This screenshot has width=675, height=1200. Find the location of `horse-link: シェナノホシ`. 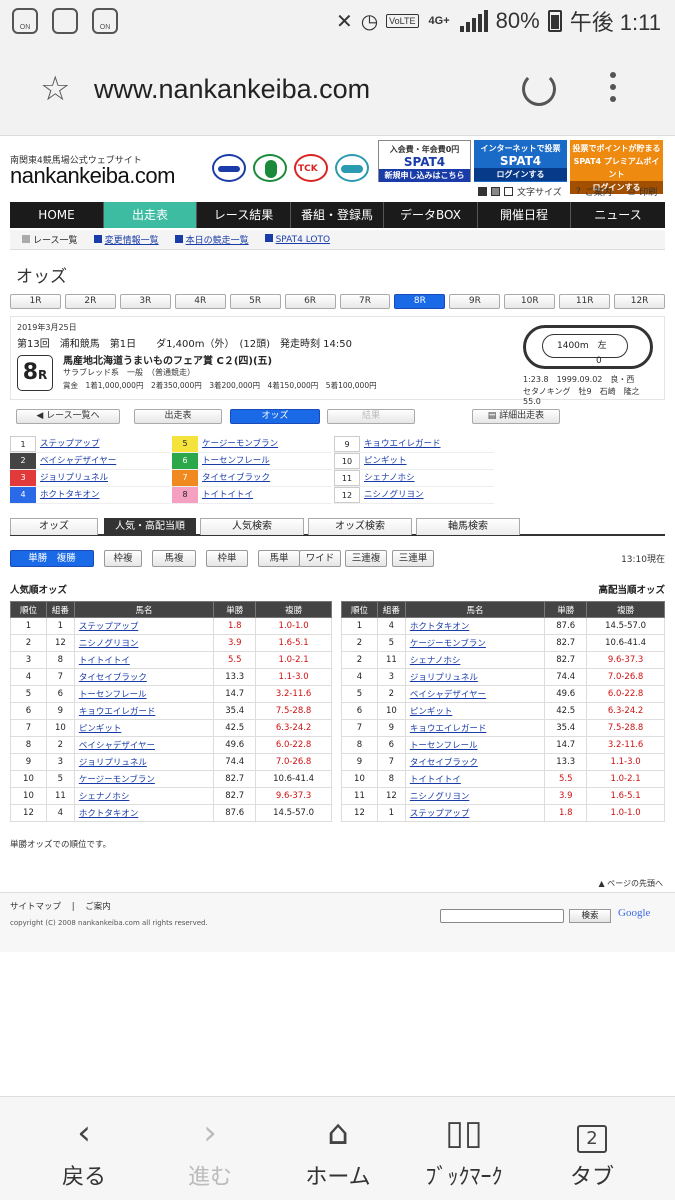

horse-link: シェナノホシ is located at coordinates (427, 478).